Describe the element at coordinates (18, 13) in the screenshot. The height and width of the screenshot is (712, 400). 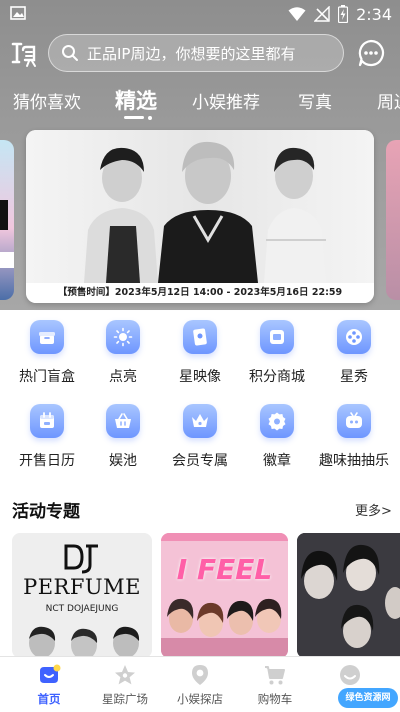
I see `gallery-icon` at that location.